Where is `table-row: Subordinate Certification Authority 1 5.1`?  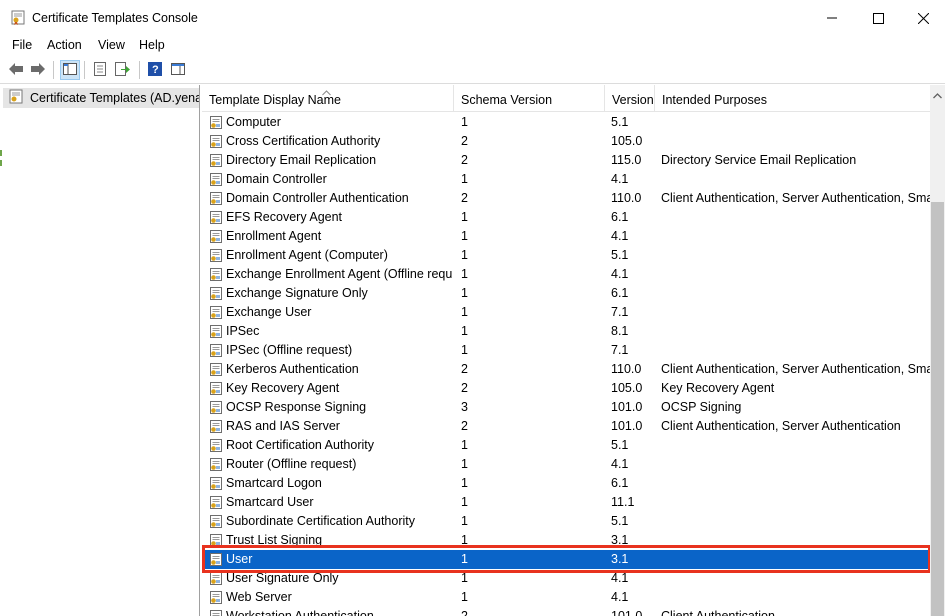 table-row: Subordinate Certification Authority 1 5.1 is located at coordinates (566, 521).